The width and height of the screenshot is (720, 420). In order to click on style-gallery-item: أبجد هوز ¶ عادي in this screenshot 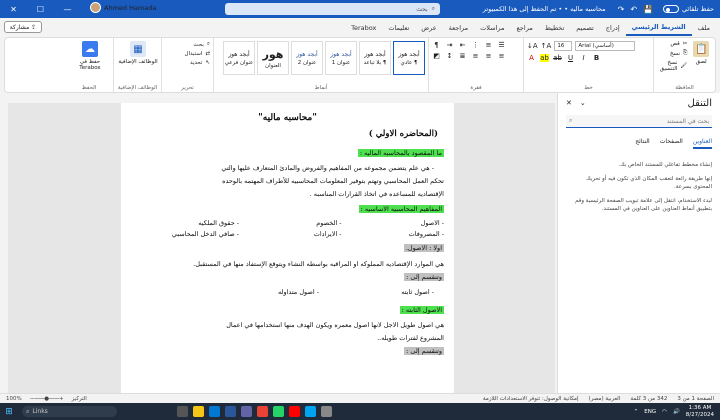, I will do `click(409, 58)`.